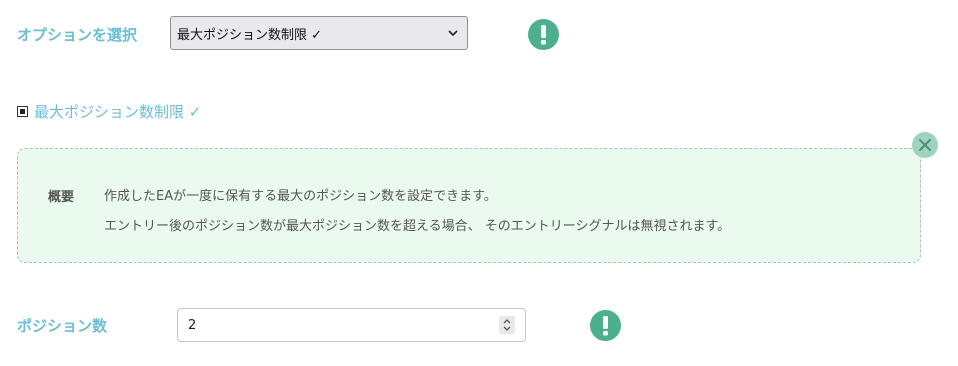  I want to click on square-bullet-icon, so click(22, 111).